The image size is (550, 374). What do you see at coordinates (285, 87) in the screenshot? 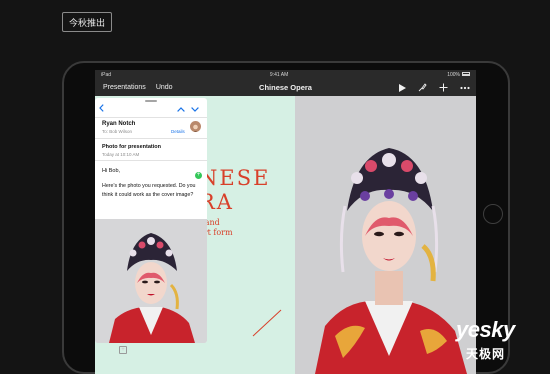
I see `app-toolbar: Presentations Undo Chinese Opera` at bounding box center [285, 87].